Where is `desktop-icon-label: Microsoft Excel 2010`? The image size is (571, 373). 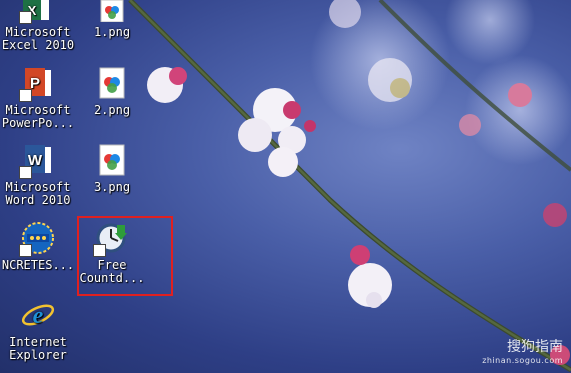
desktop-icon-label: Microsoft Excel 2010 is located at coordinates (38, 38).